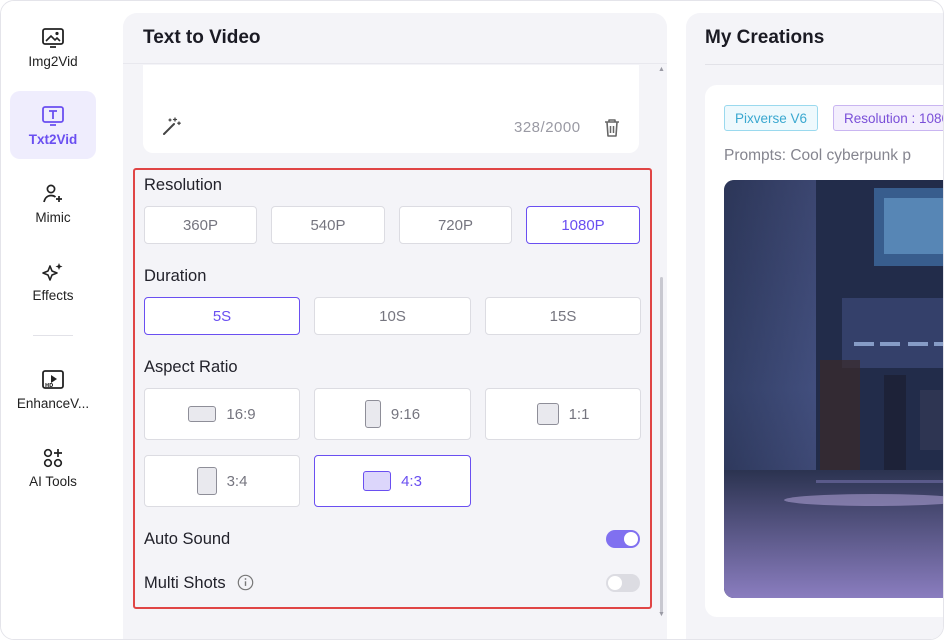 This screenshot has width=944, height=640. Describe the element at coordinates (185, 583) in the screenshot. I see `multi-shots-label: Multi Shots` at that location.